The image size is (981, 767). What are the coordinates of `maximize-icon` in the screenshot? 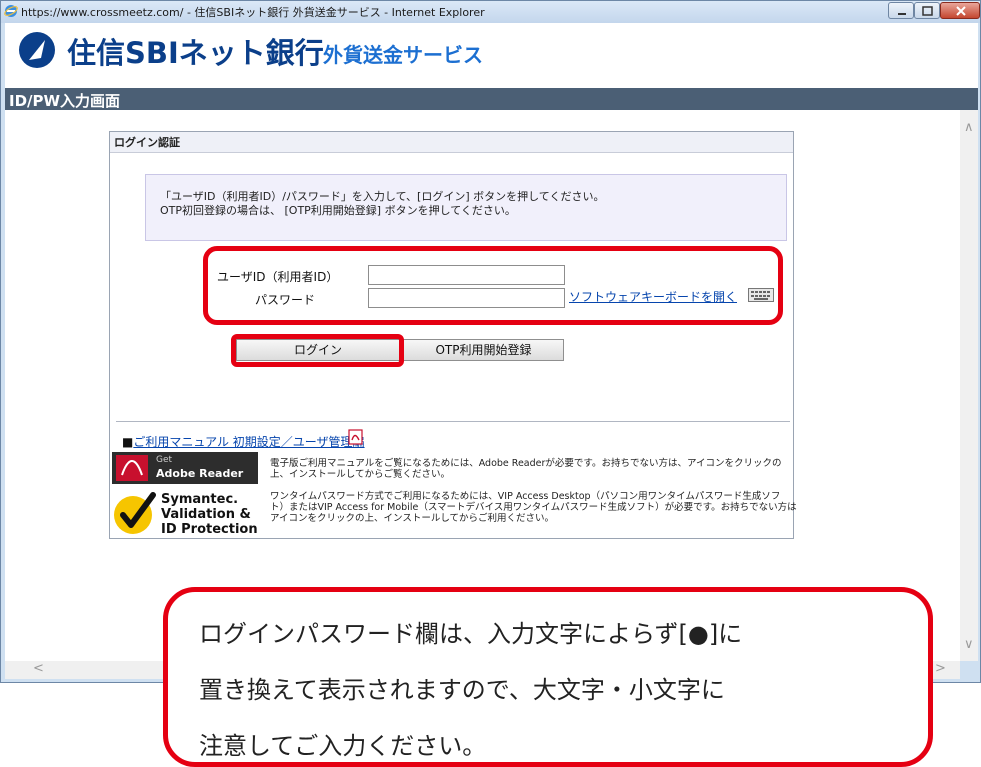 It's located at (927, 11).